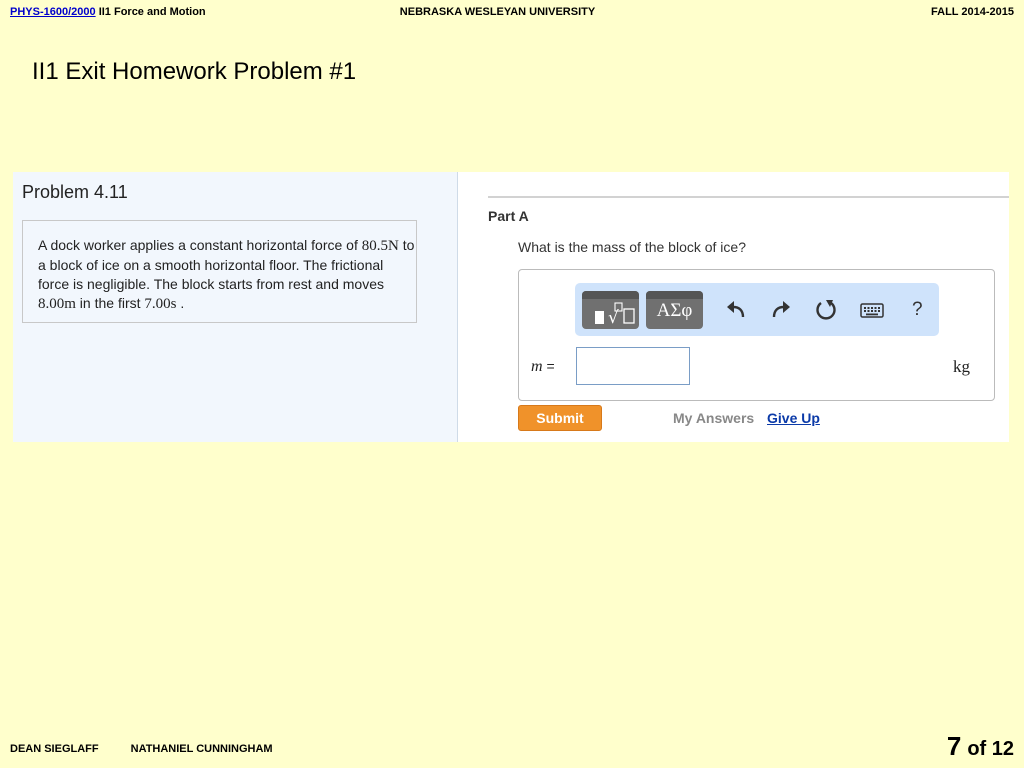 This screenshot has height=768, width=1024. Describe the element at coordinates (75, 192) in the screenshot. I see `problem-title: Problem 4.11` at that location.